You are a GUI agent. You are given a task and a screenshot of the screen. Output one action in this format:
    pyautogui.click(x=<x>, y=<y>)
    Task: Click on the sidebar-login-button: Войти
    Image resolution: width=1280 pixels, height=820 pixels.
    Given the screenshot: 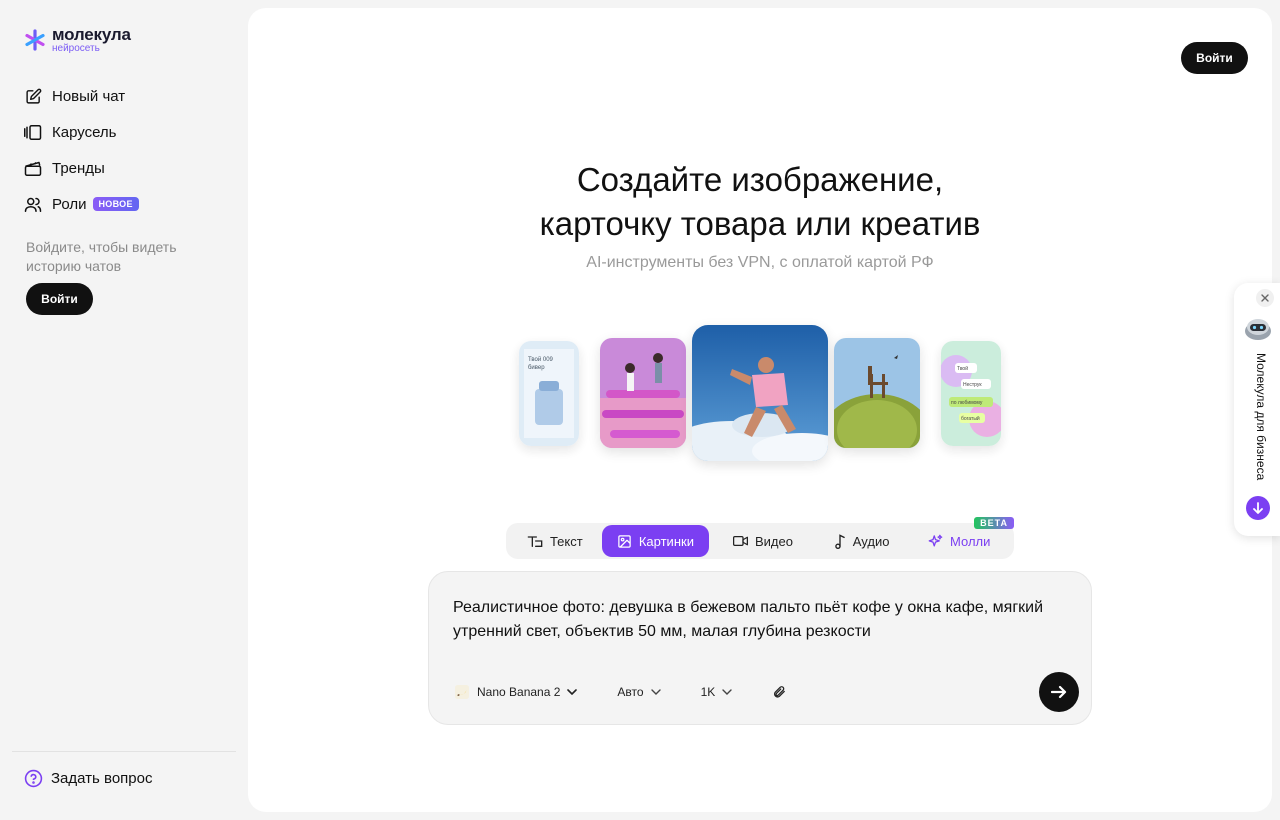 What is the action you would take?
    pyautogui.click(x=59, y=299)
    